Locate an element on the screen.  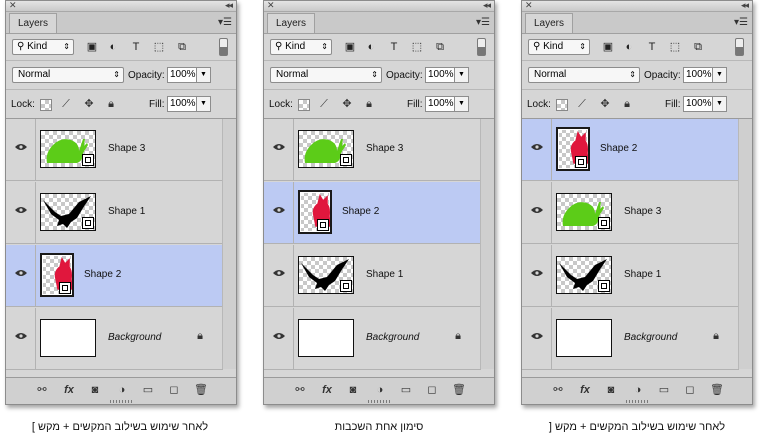
lock-transparency-icon is located at coordinates (304, 105).